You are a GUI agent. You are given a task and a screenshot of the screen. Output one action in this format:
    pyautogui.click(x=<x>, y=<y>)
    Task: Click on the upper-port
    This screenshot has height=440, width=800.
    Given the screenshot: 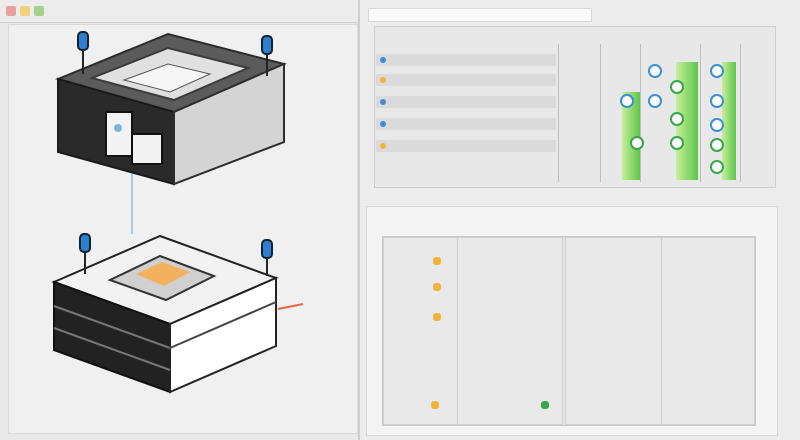 What is the action you would take?
    pyautogui.click(x=119, y=134)
    